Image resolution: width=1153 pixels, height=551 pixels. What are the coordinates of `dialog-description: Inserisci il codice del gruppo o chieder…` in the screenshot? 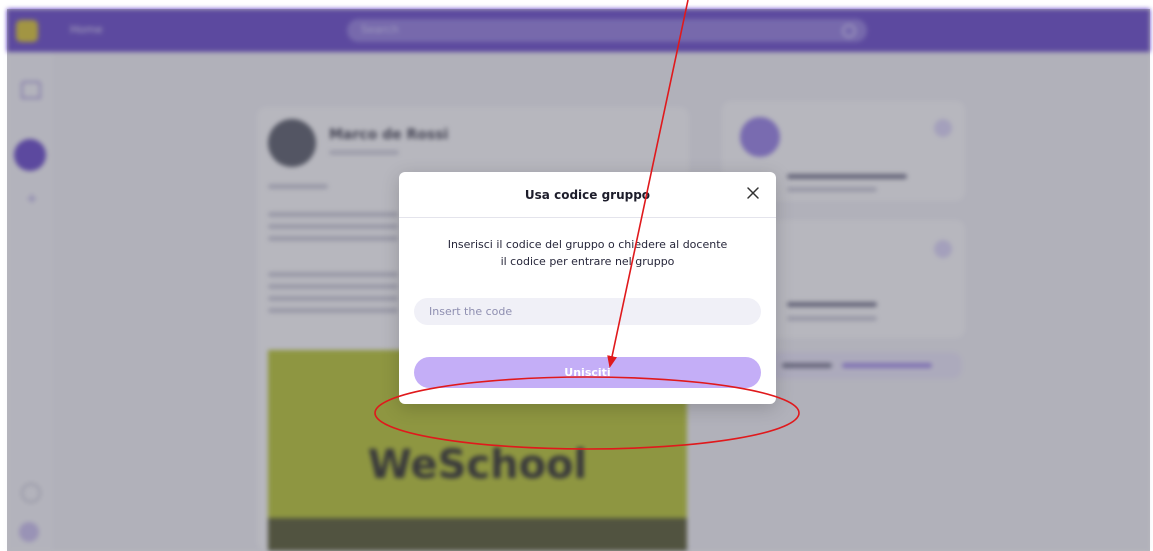 It's located at (587, 253).